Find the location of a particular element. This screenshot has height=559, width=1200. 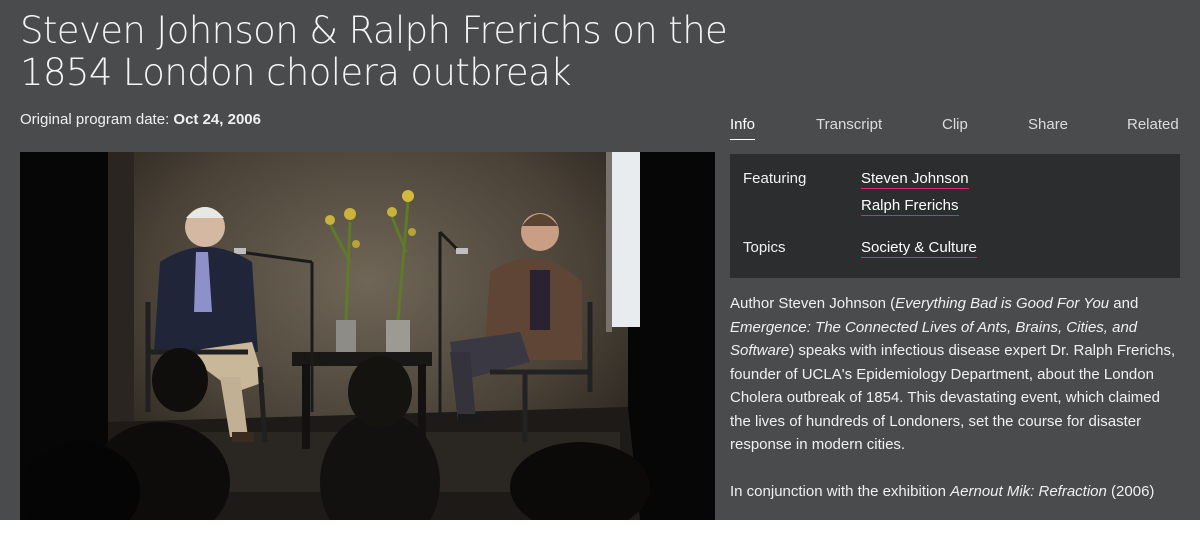

tab-related: Related is located at coordinates (1153, 127).